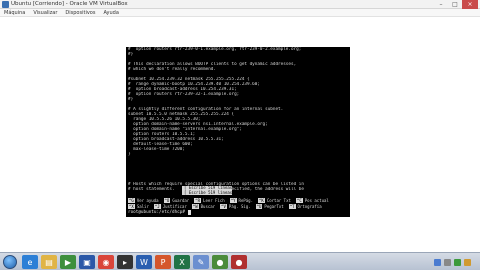 Image resolution: width=480 pixels, height=270 pixels. I want to click on powerpoint-icon: P, so click(163, 262).